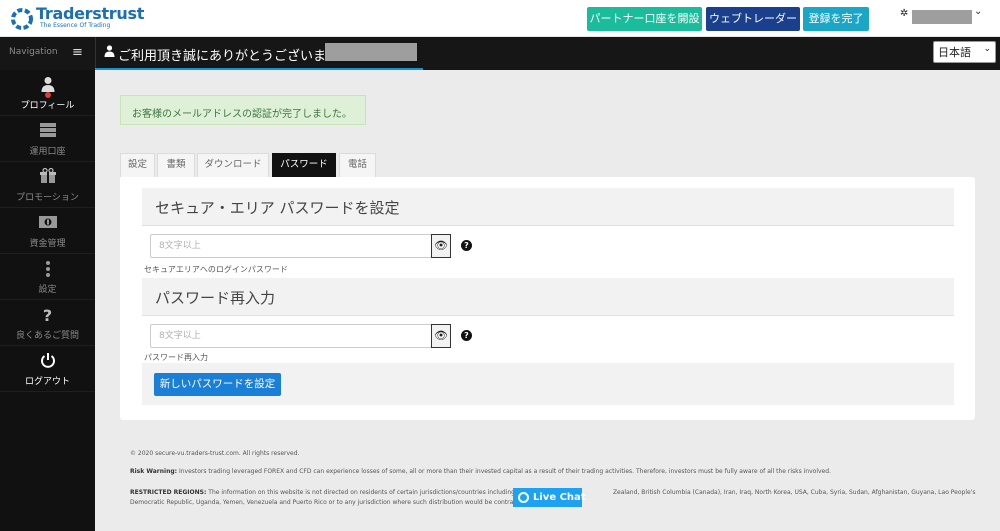  Describe the element at coordinates (90, 13) in the screenshot. I see `logo-name: Traderstrust` at that location.